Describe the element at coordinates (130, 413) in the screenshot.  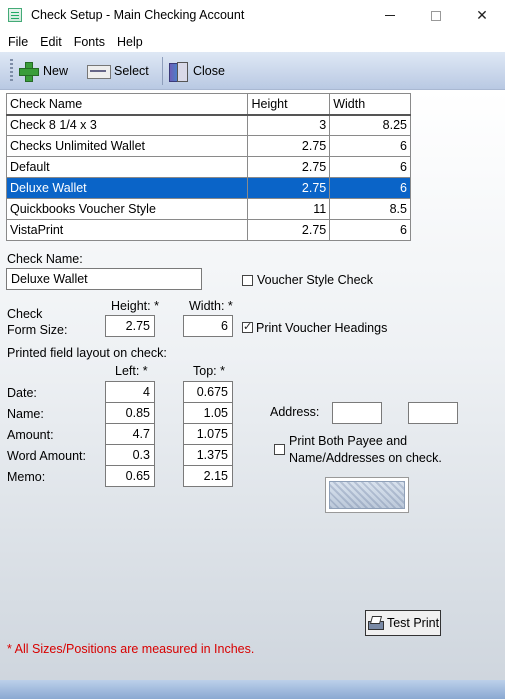
I see `name-left-input: 0.85` at that location.